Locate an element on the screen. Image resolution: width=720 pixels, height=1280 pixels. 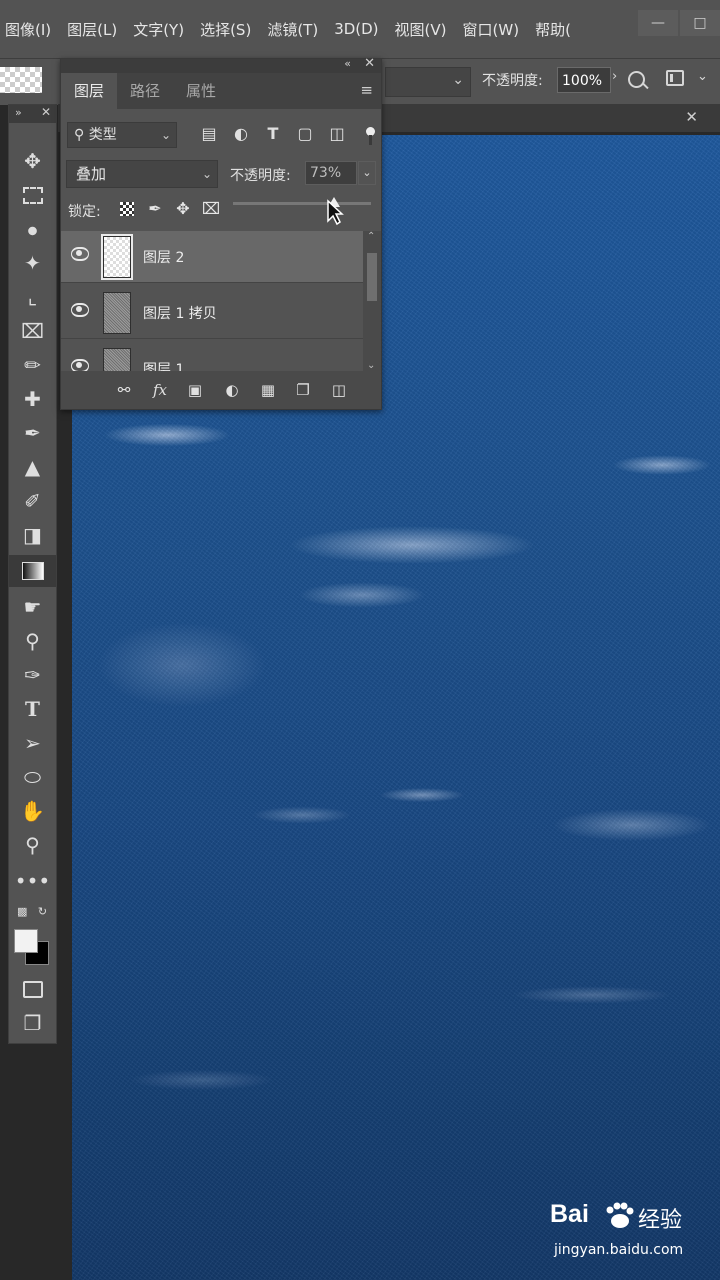
history-brush-icon: ✐ is located at coordinates (32, 501).